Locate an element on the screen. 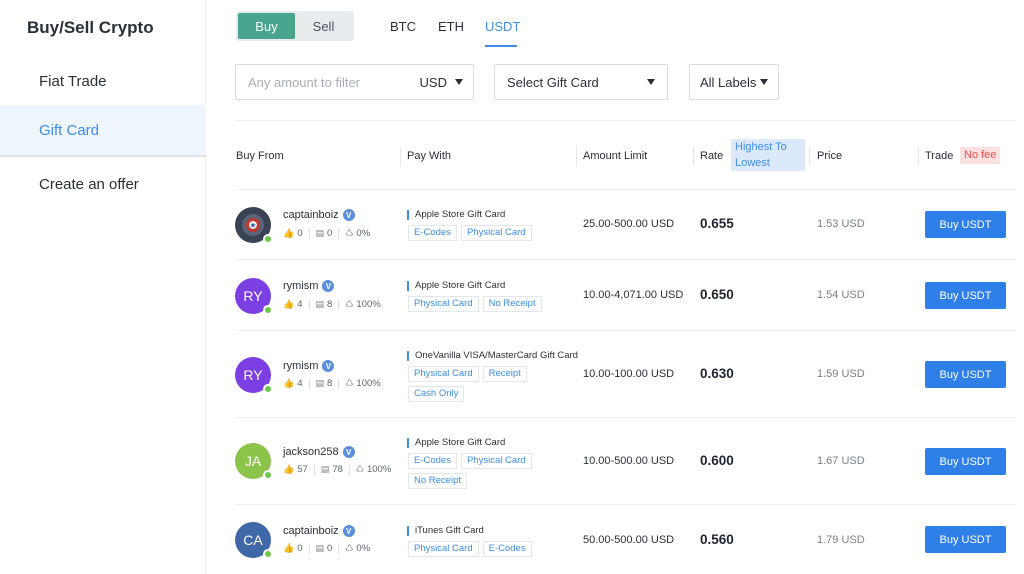 Image resolution: width=1024 pixels, height=574 pixels. likes-count: 4 is located at coordinates (300, 304).